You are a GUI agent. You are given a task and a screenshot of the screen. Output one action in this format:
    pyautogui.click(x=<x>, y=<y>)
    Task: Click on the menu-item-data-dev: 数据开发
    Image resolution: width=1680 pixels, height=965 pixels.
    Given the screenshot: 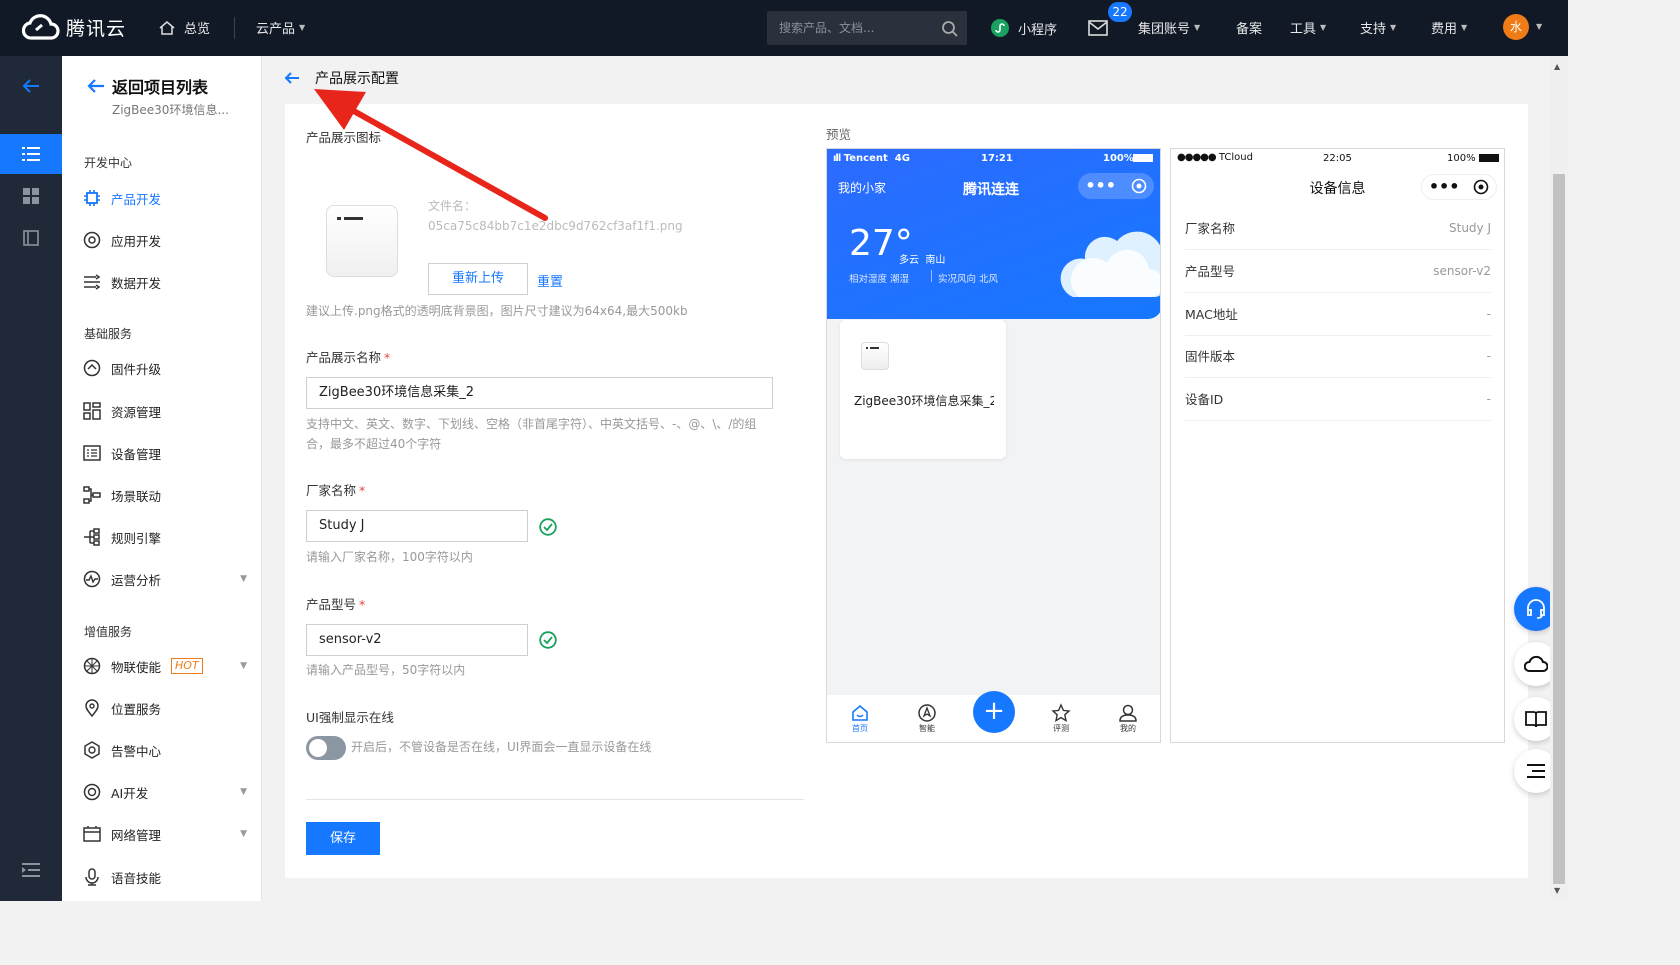 What is the action you would take?
    pyautogui.click(x=164, y=282)
    